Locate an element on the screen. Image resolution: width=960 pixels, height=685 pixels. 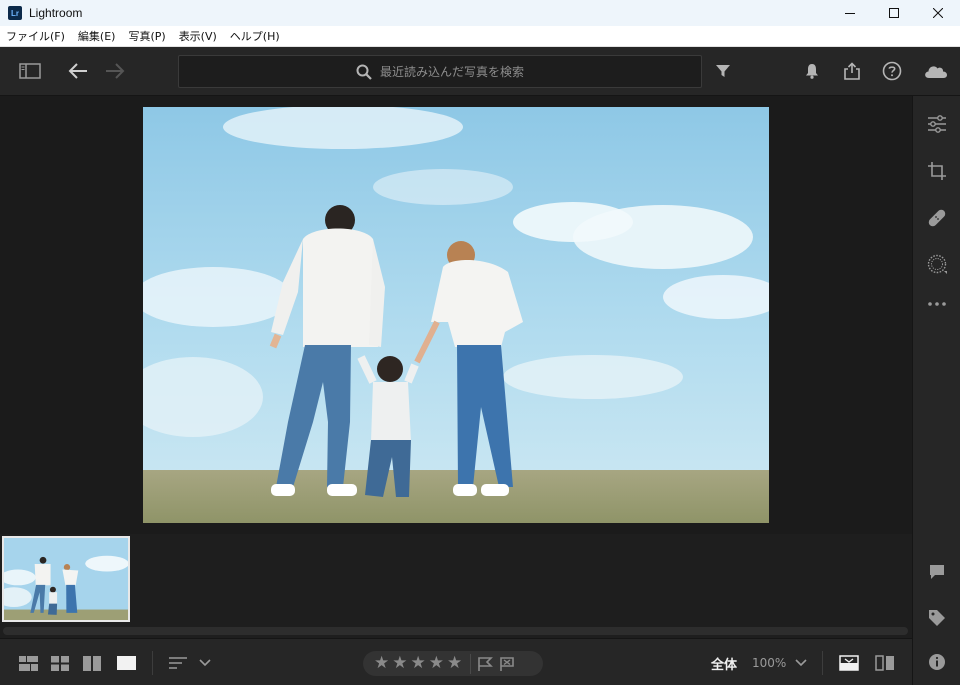
bottom-toolbar: ★ ★ ★ ★ ★ 全体 100% is located at coordinates (456, 661).